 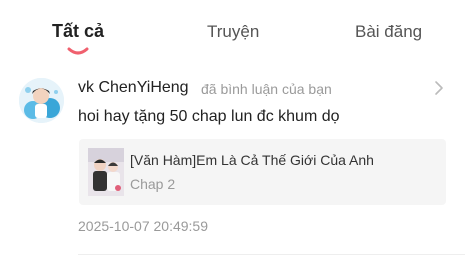 What do you see at coordinates (388, 32) in the screenshot?
I see `tab-posts: Bài đăng` at bounding box center [388, 32].